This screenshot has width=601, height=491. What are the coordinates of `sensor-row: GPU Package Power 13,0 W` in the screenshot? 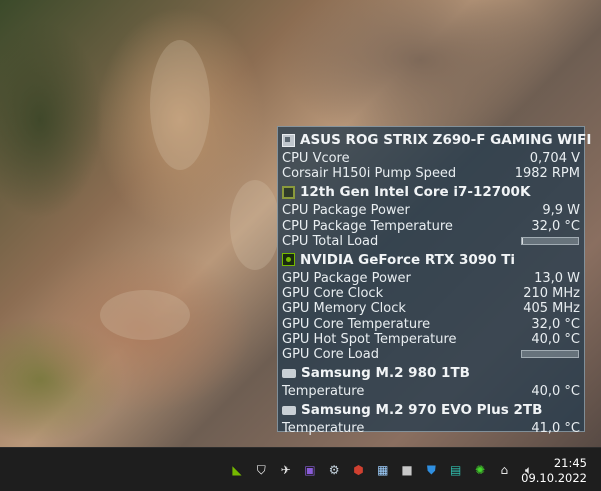 It's located at (431, 278).